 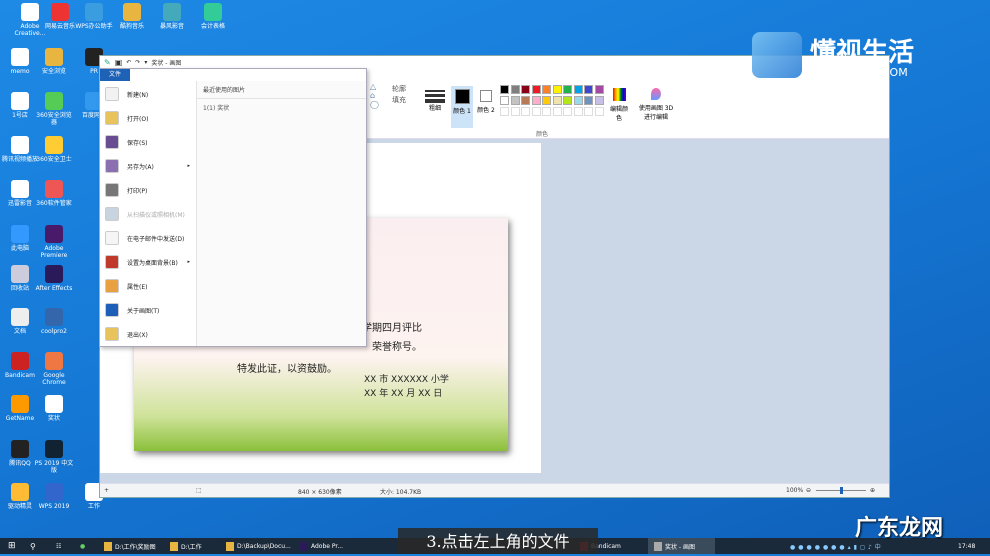 I want to click on app-icon: ●, so click(x=82, y=546).